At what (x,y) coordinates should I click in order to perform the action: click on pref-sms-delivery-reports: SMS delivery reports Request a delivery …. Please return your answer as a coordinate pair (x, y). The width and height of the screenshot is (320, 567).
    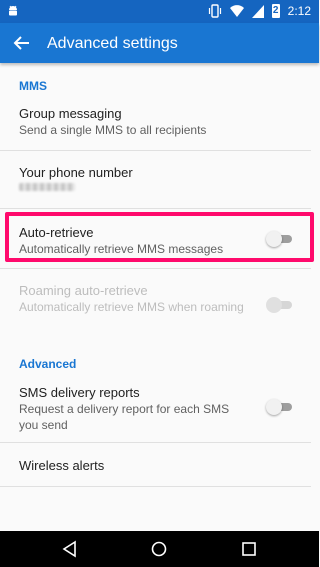
    Looking at the image, I should click on (131, 409).